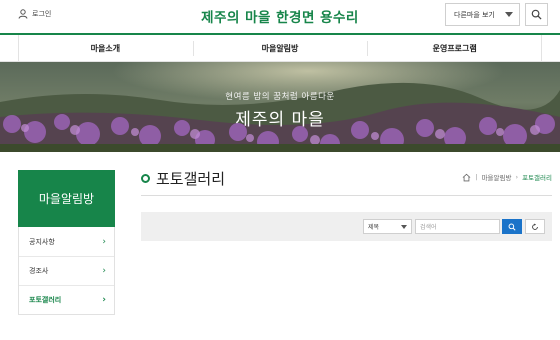 The image size is (560, 340). Describe the element at coordinates (497, 177) in the screenshot. I see `breadcrumb-parent: 마을알림방` at that location.